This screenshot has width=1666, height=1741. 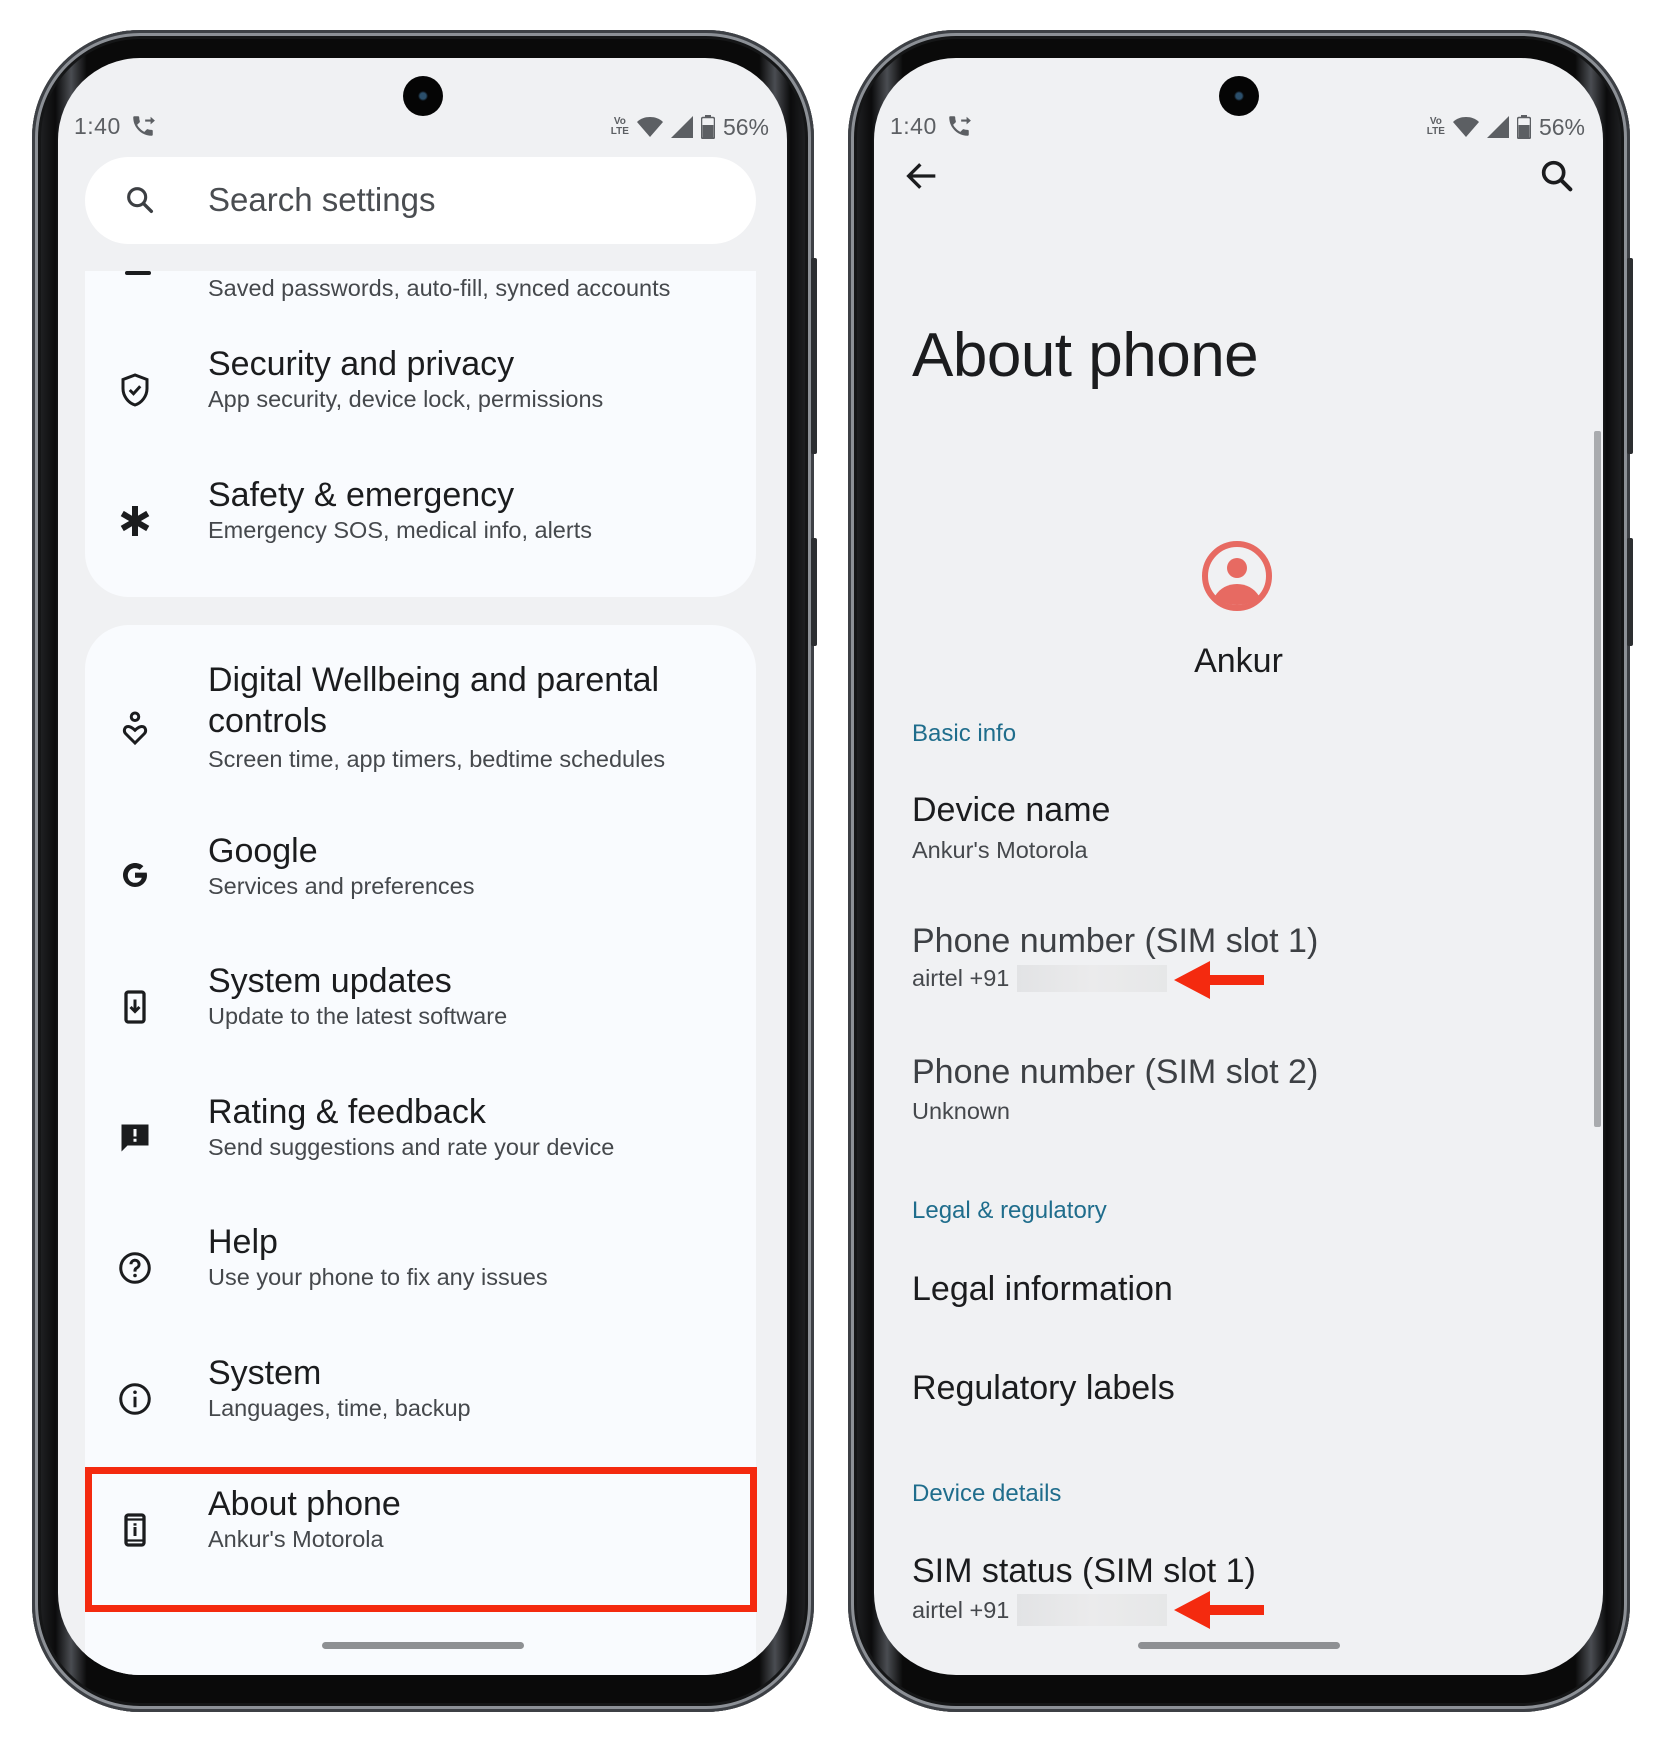 I want to click on pref-title: Phone number (SIM slot 1), so click(x=1115, y=941).